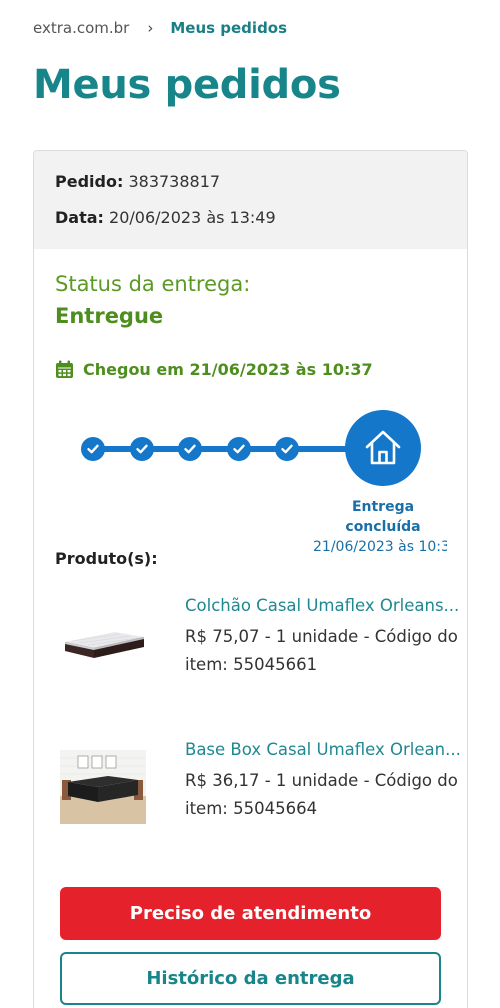 The height and width of the screenshot is (1008, 500). Describe the element at coordinates (250, 978) in the screenshot. I see `delivery-history-button: Histórico da entrega` at that location.